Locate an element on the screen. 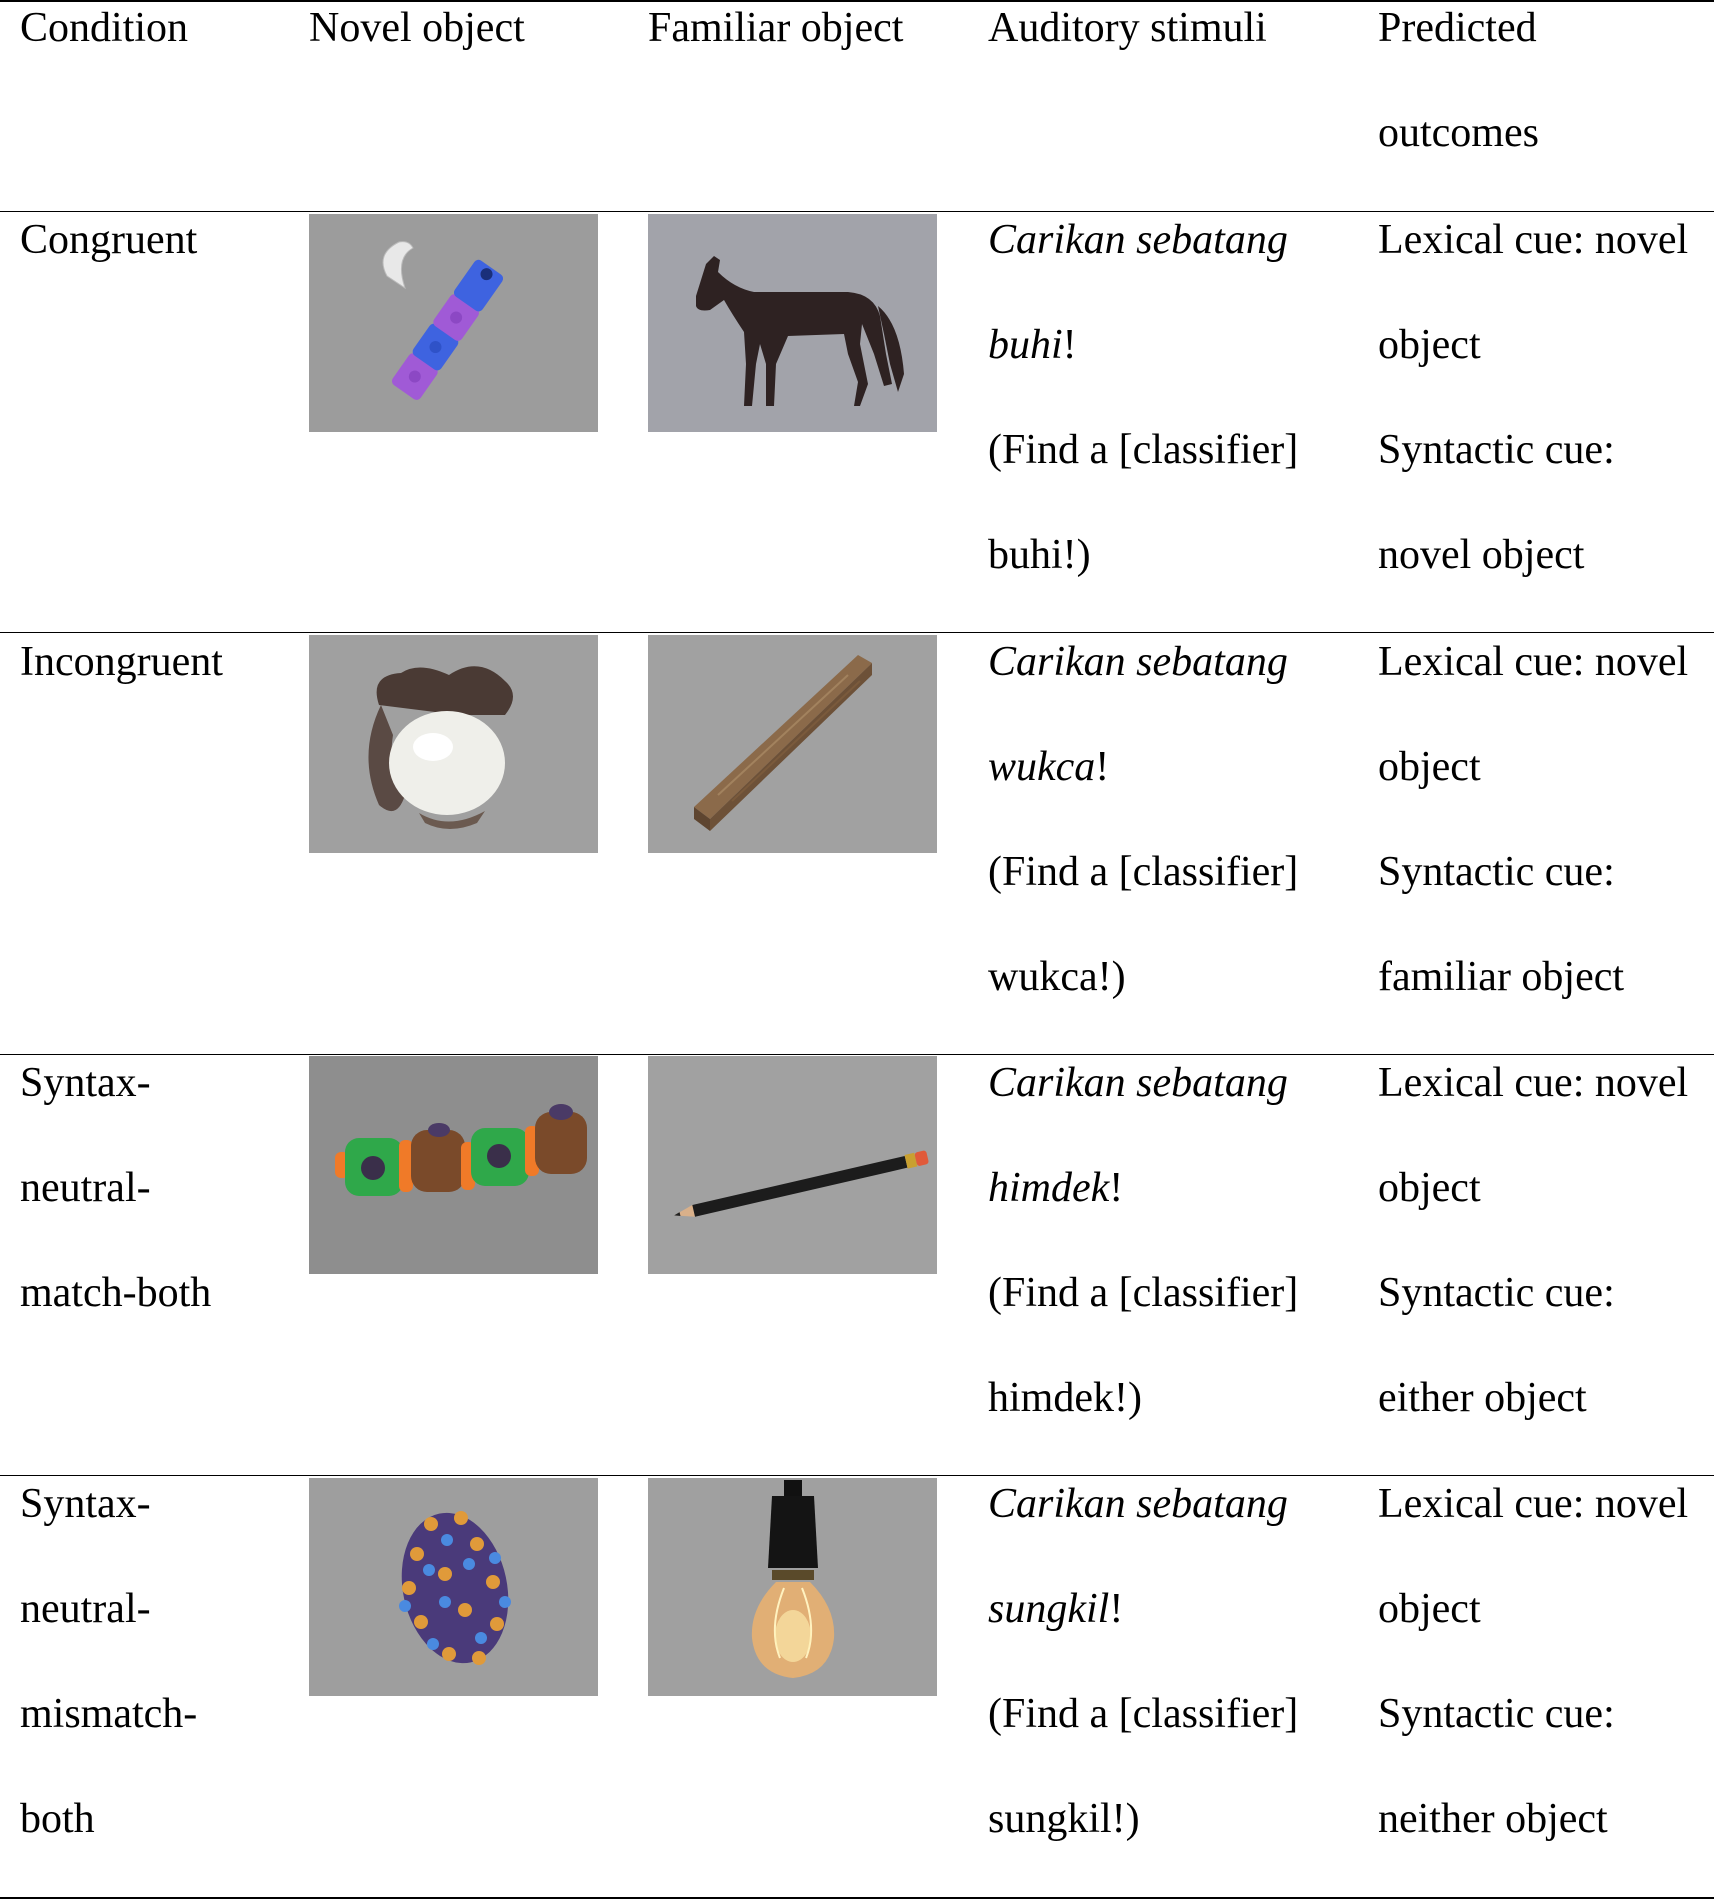 The image size is (1714, 1903). white-bulb-rootlike-object-icon is located at coordinates (440, 747).